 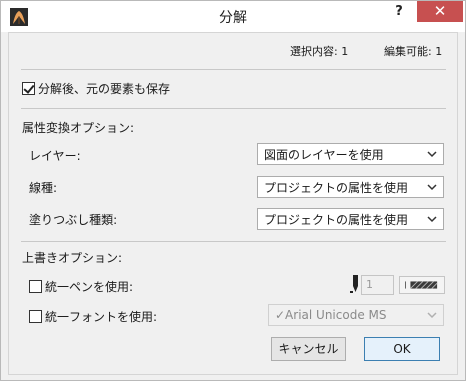 I want to click on keep-original-row: 分解後、元の要素も保存, so click(x=96, y=88).